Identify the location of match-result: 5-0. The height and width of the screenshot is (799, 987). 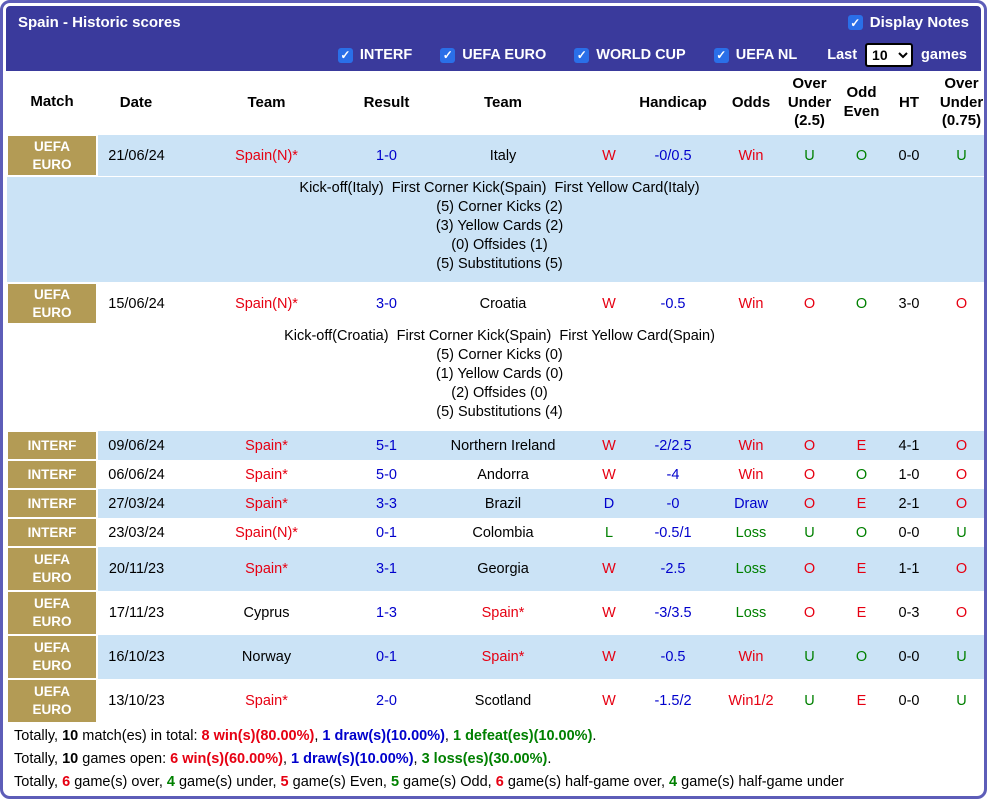
(386, 474).